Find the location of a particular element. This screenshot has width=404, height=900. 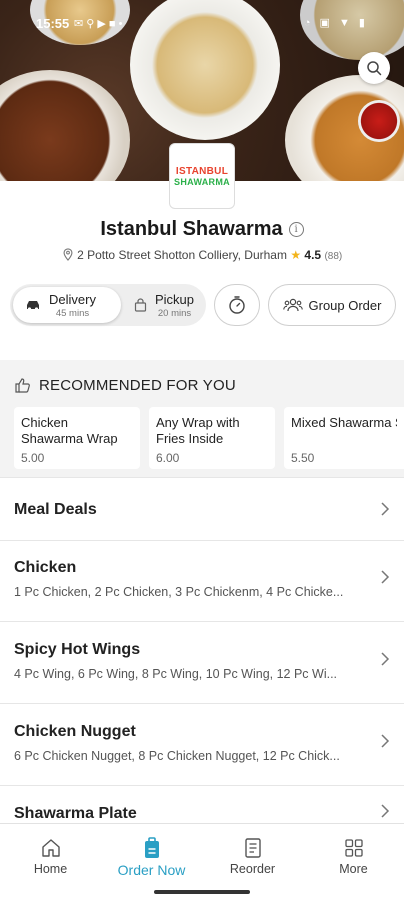

delivery-pickup-toggle: Delivery 45 mins Pickup 20 mins is located at coordinates (108, 305).